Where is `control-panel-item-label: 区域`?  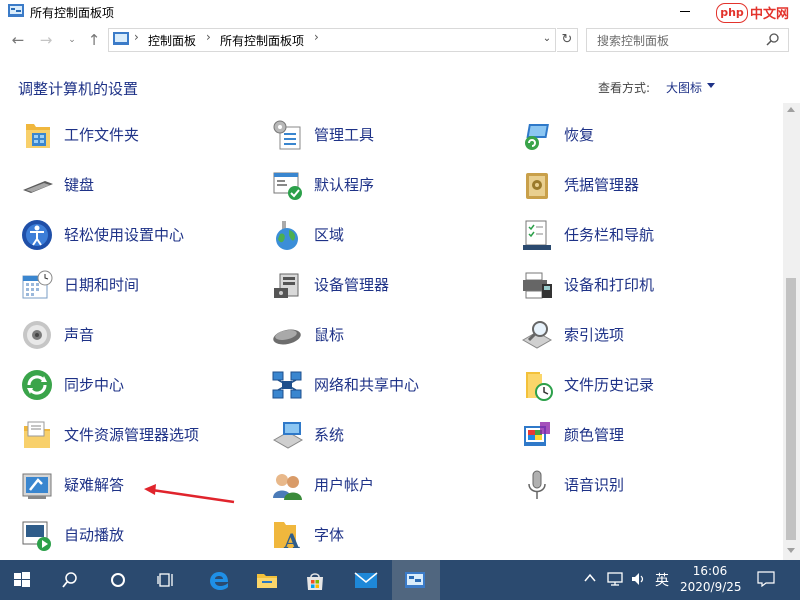
control-panel-item-label: 区域 is located at coordinates (329, 235).